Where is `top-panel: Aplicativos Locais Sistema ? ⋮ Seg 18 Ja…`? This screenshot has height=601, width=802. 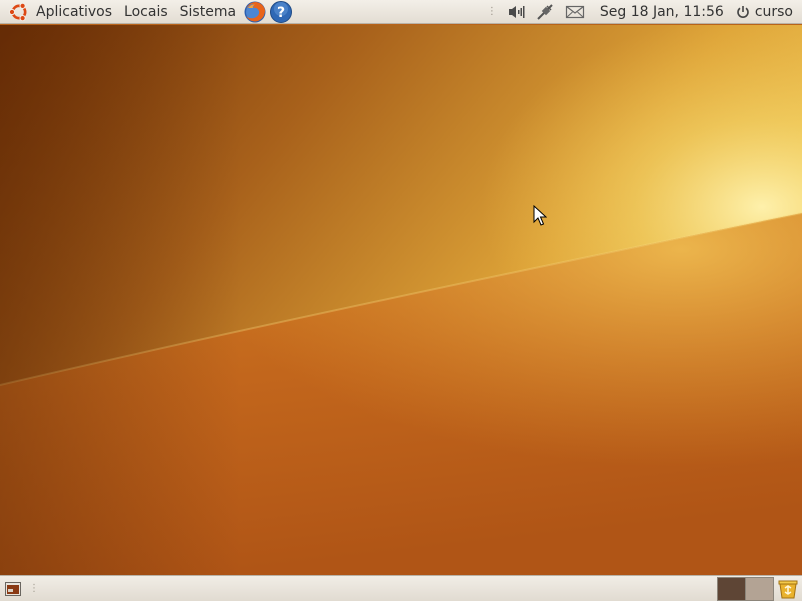 top-panel: Aplicativos Locais Sistema ? ⋮ Seg 18 Ja… is located at coordinates (401, 12).